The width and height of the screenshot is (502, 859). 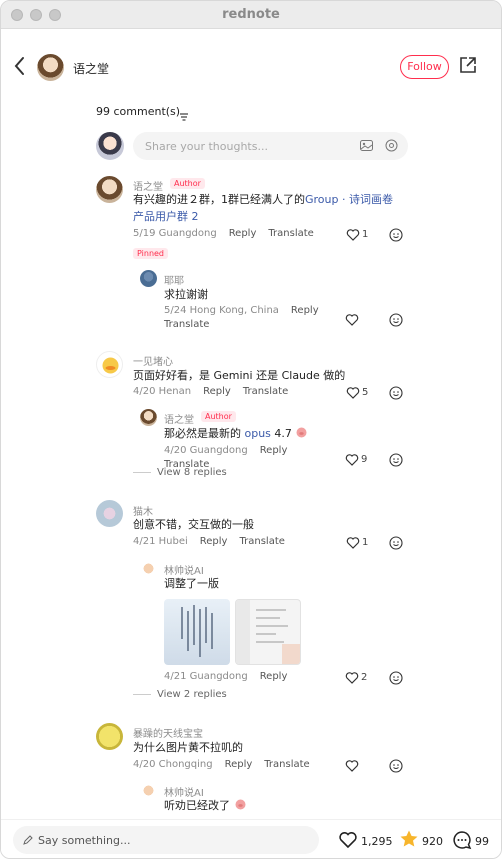 What do you see at coordinates (365, 542) in the screenshot?
I see `like-count: 1` at bounding box center [365, 542].